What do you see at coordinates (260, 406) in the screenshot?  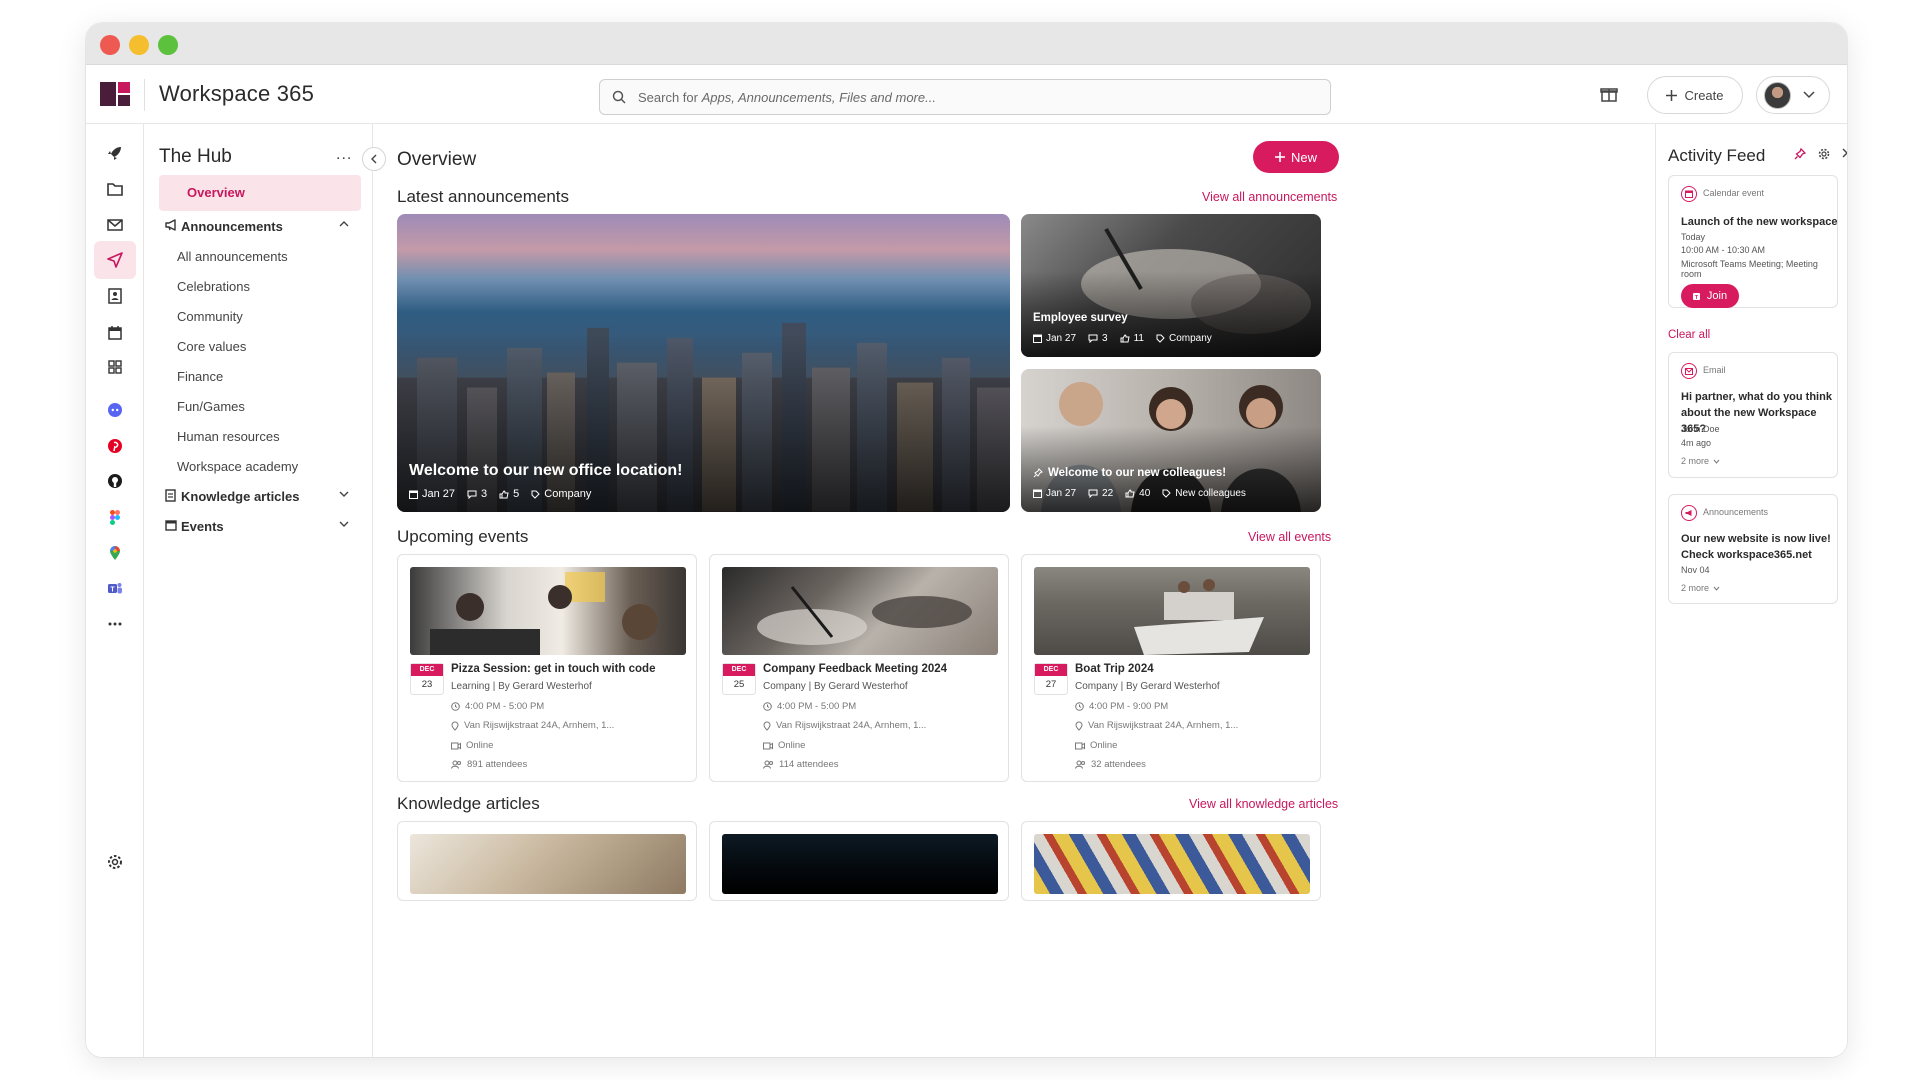 I see `sidebar-item-fun-games: Fun/Games` at bounding box center [260, 406].